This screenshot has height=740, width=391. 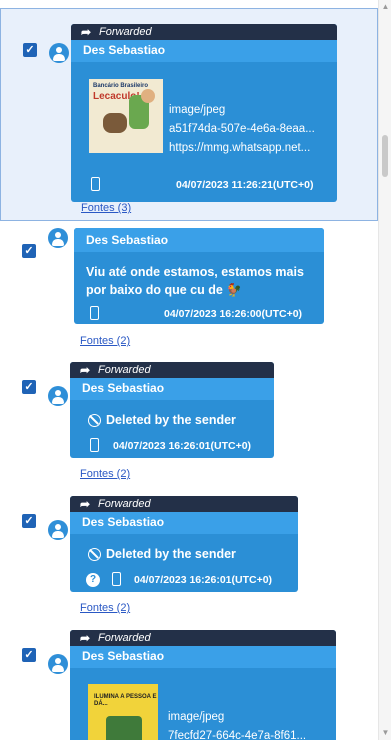 I want to click on message-text-line: por baixo do que cu de 🐓, so click(x=195, y=290).